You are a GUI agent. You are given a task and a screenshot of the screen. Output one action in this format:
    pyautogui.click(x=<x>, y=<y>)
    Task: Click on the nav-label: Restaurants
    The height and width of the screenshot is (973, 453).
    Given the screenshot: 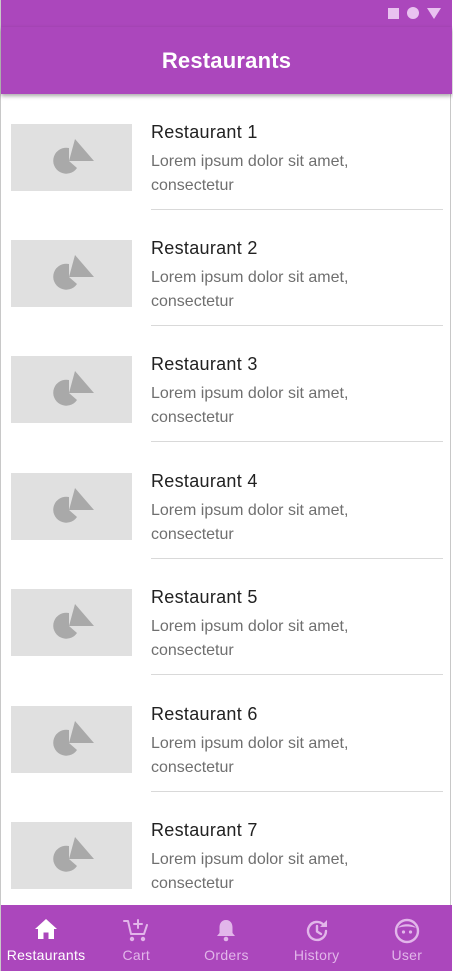 What is the action you would take?
    pyautogui.click(x=46, y=955)
    